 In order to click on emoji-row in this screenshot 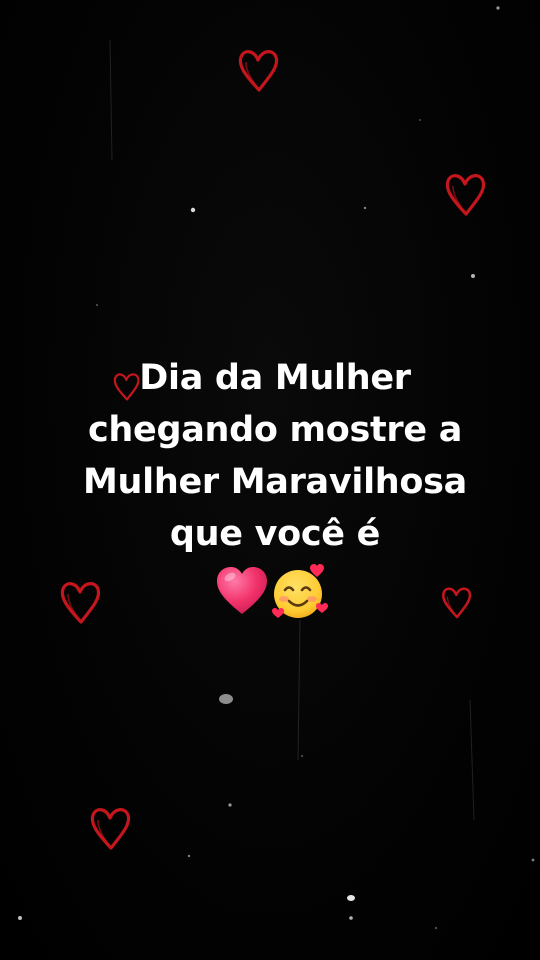, I will do `click(272, 591)`.